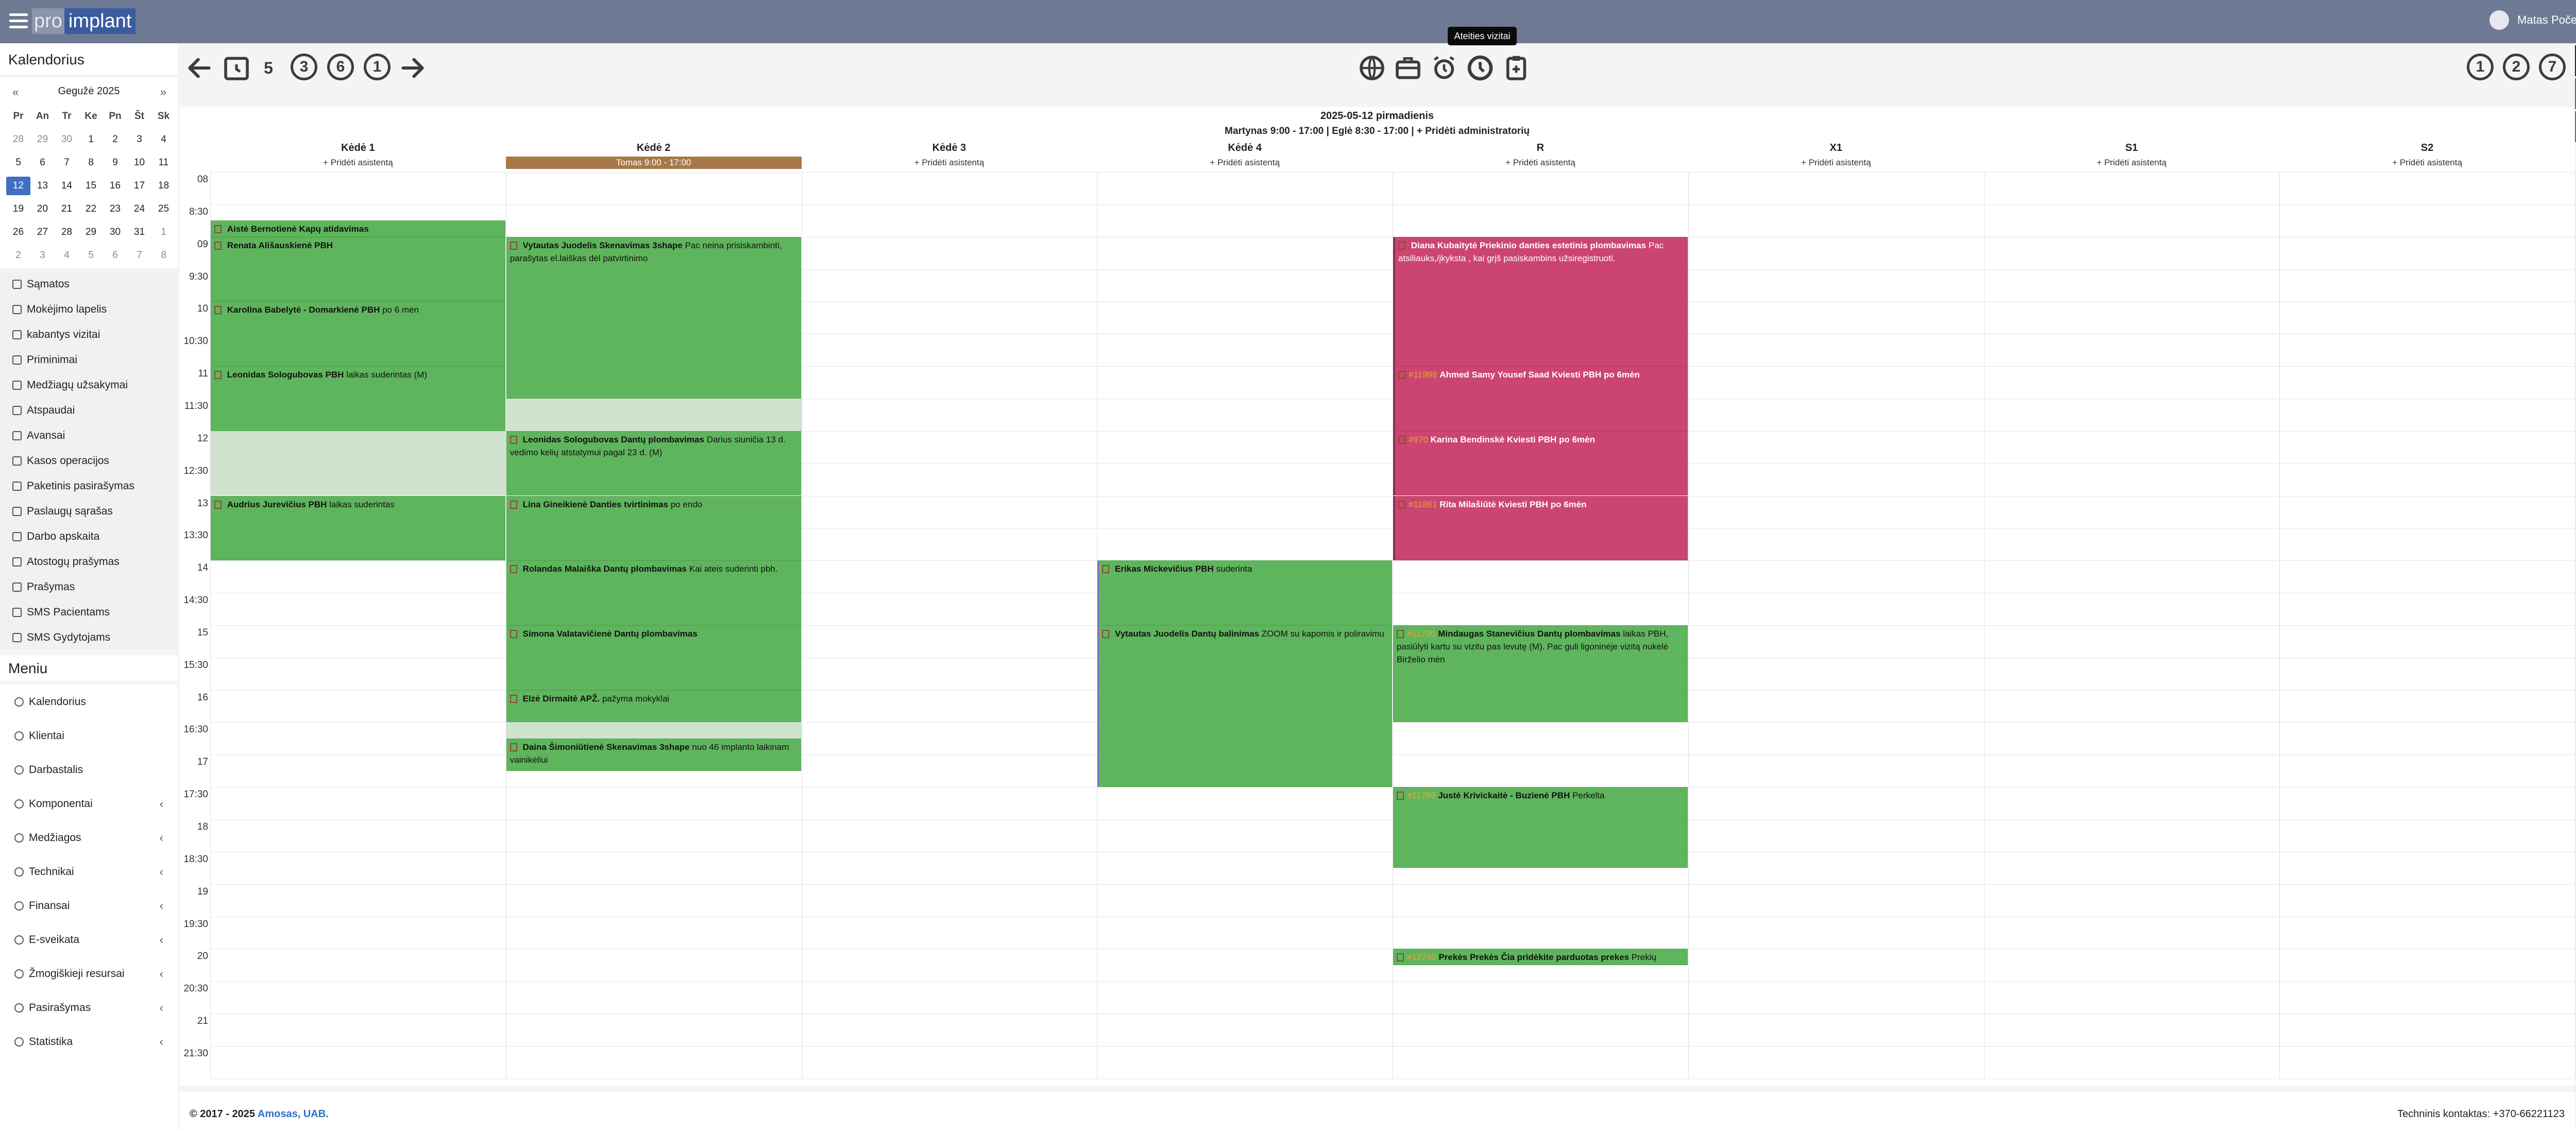 This screenshot has height=1131, width=2576. What do you see at coordinates (18, 162) in the screenshot?
I see `mini-calendar-day: 5` at bounding box center [18, 162].